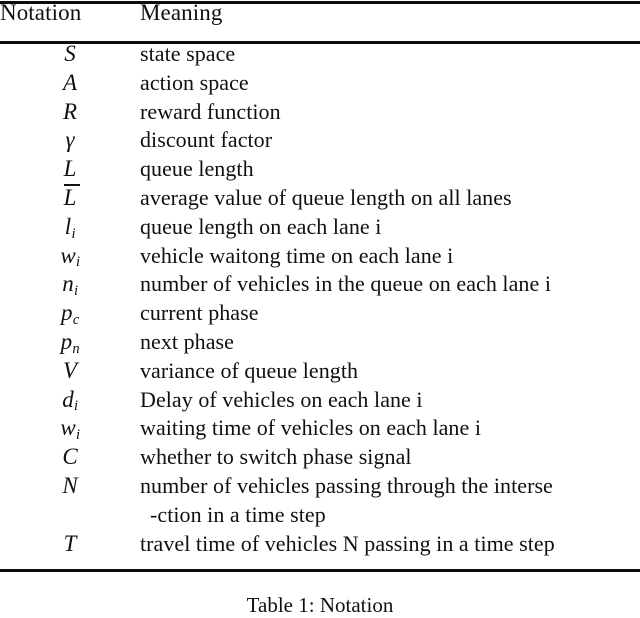  Describe the element at coordinates (320, 605) in the screenshot. I see `table-caption: Table 1: Notation` at that location.